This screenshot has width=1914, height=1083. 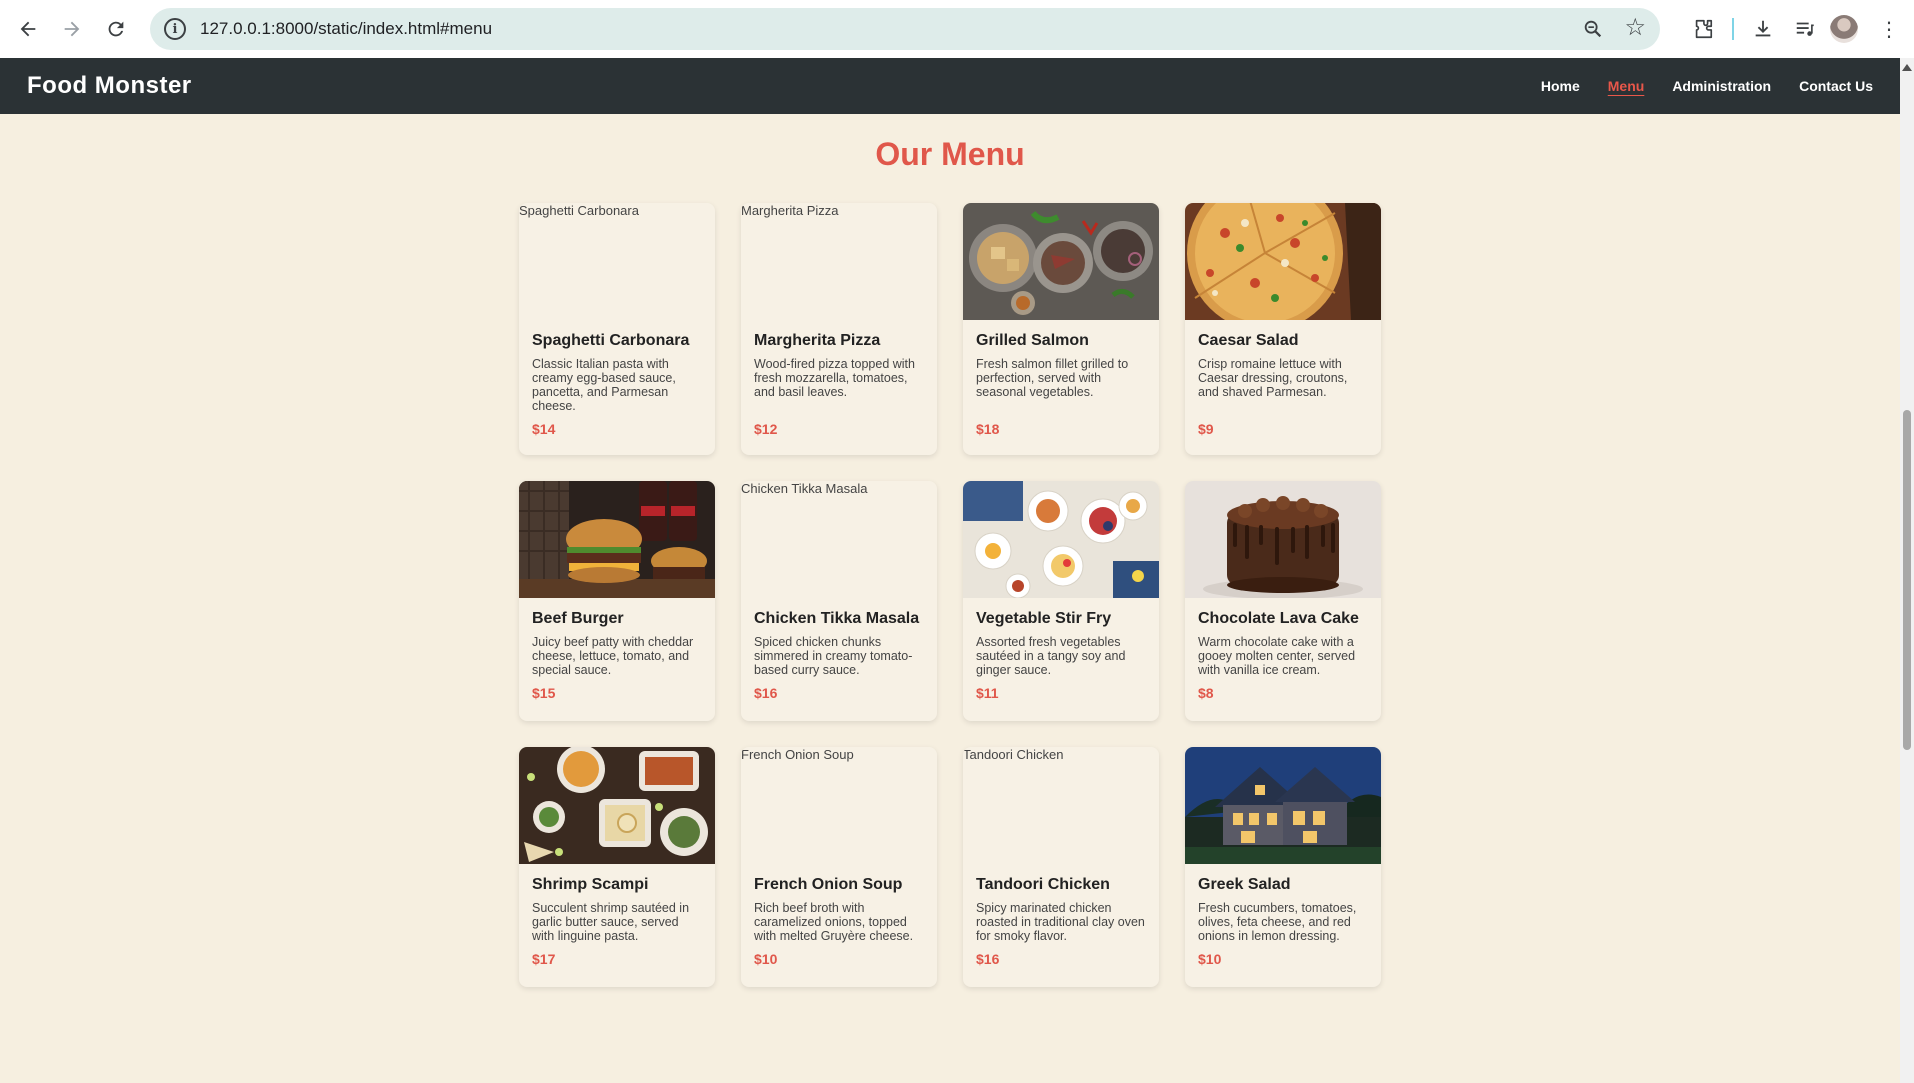 What do you see at coordinates (1721, 86) in the screenshot?
I see `nav-administration: Administration` at bounding box center [1721, 86].